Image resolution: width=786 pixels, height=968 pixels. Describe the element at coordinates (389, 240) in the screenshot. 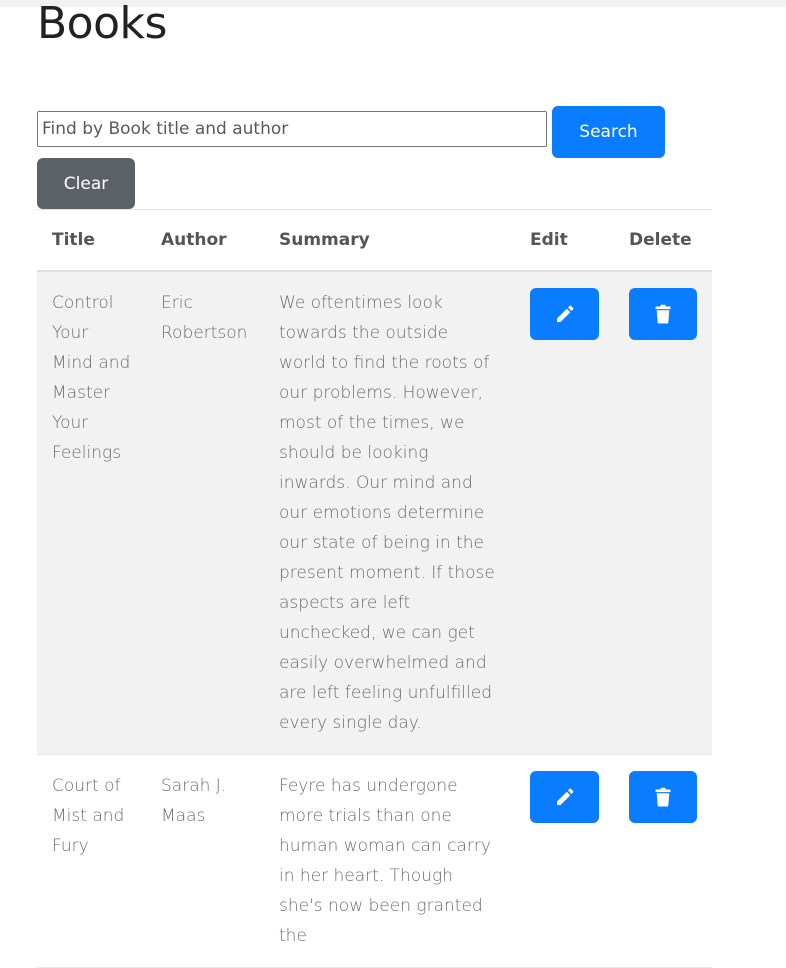

I see `header-summary: Summary` at that location.